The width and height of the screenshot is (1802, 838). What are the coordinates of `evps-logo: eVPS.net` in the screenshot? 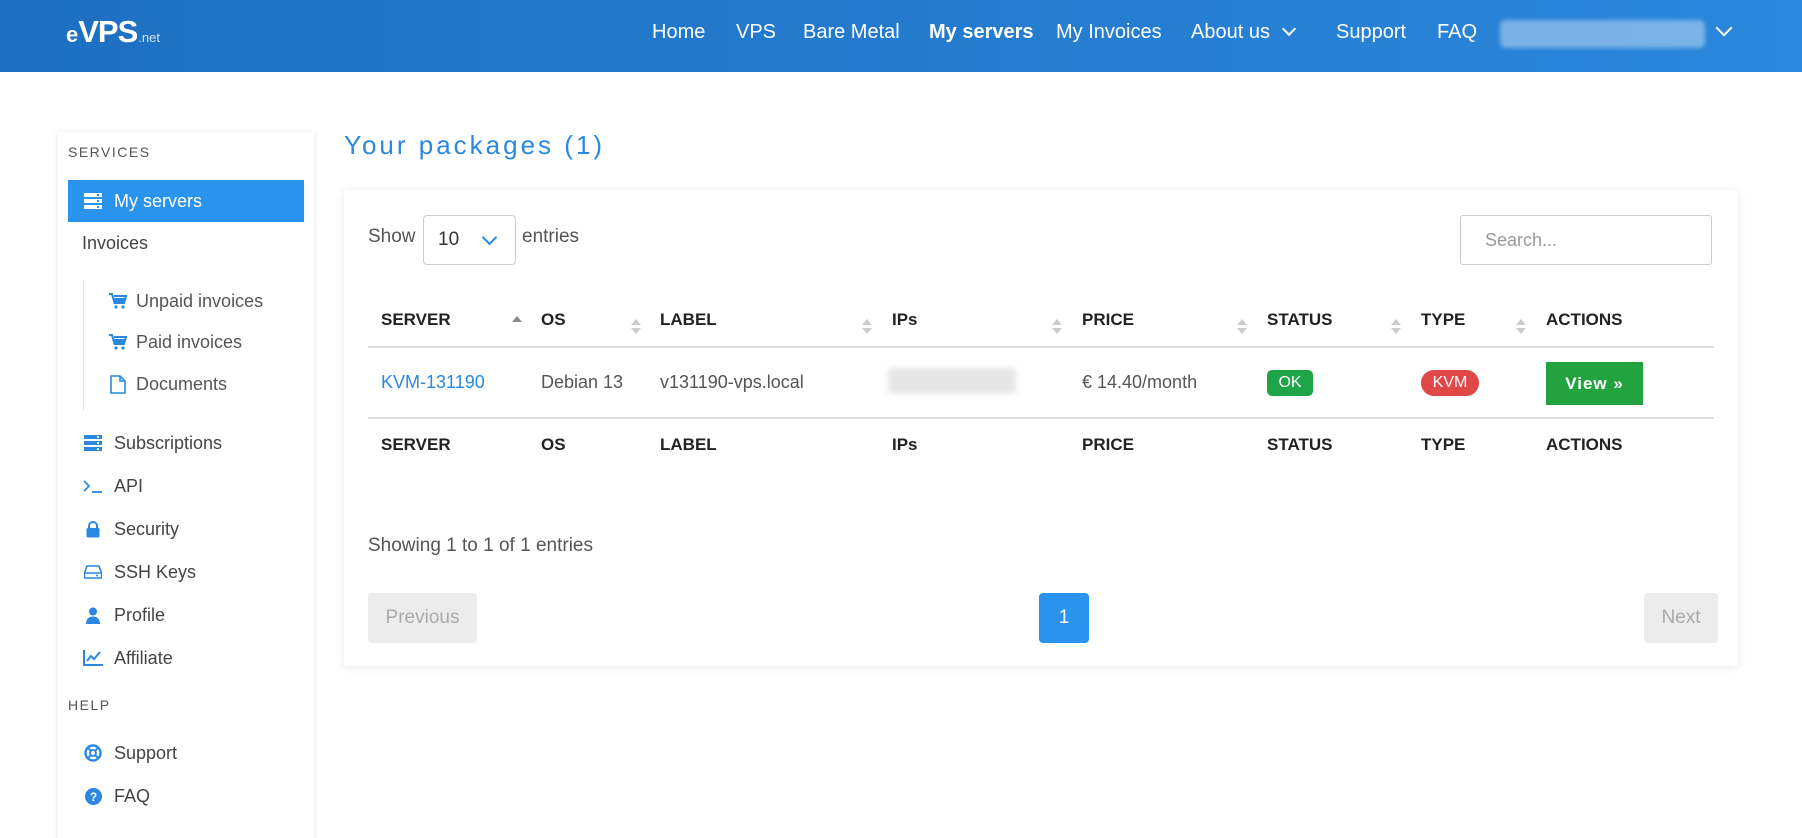 It's located at (113, 32).